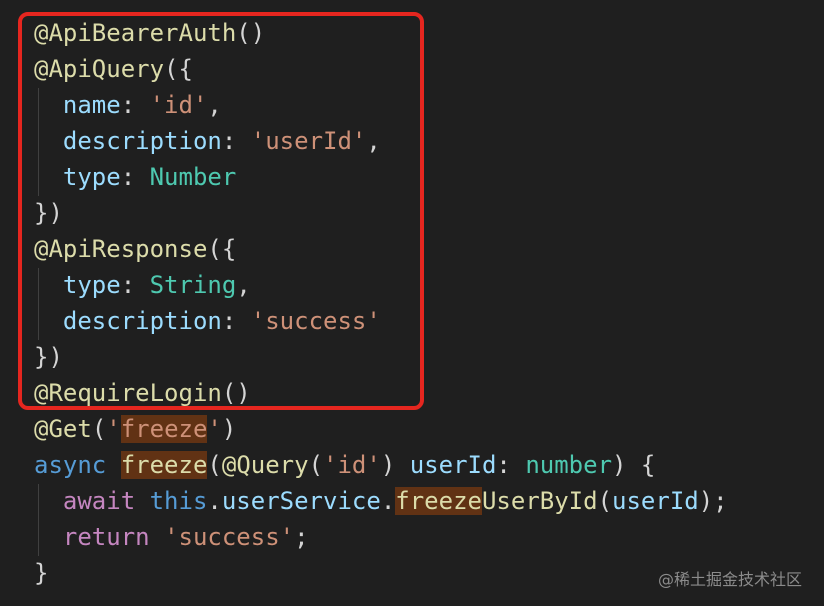 This screenshot has height=606, width=824. What do you see at coordinates (713, 501) in the screenshot?
I see `code-token: );` at bounding box center [713, 501].